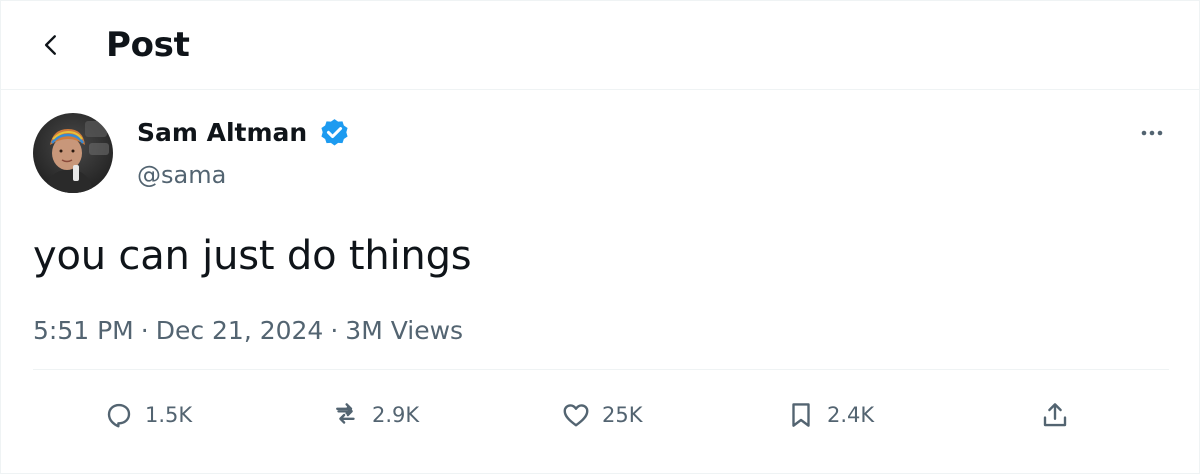 The image size is (1200, 474). I want to click on share-button, so click(1055, 415).